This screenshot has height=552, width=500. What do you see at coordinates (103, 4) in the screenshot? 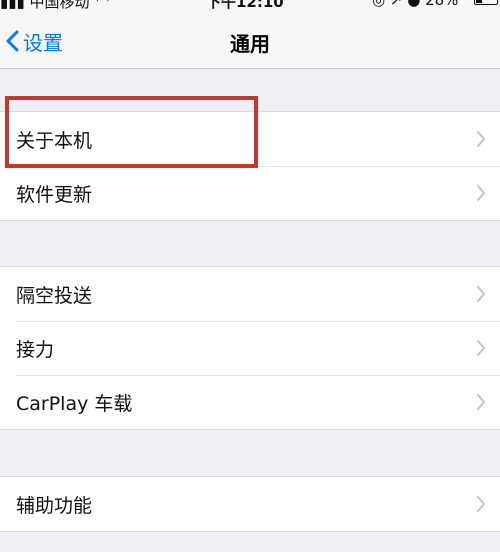
I see `wifi-icon: ◠` at bounding box center [103, 4].